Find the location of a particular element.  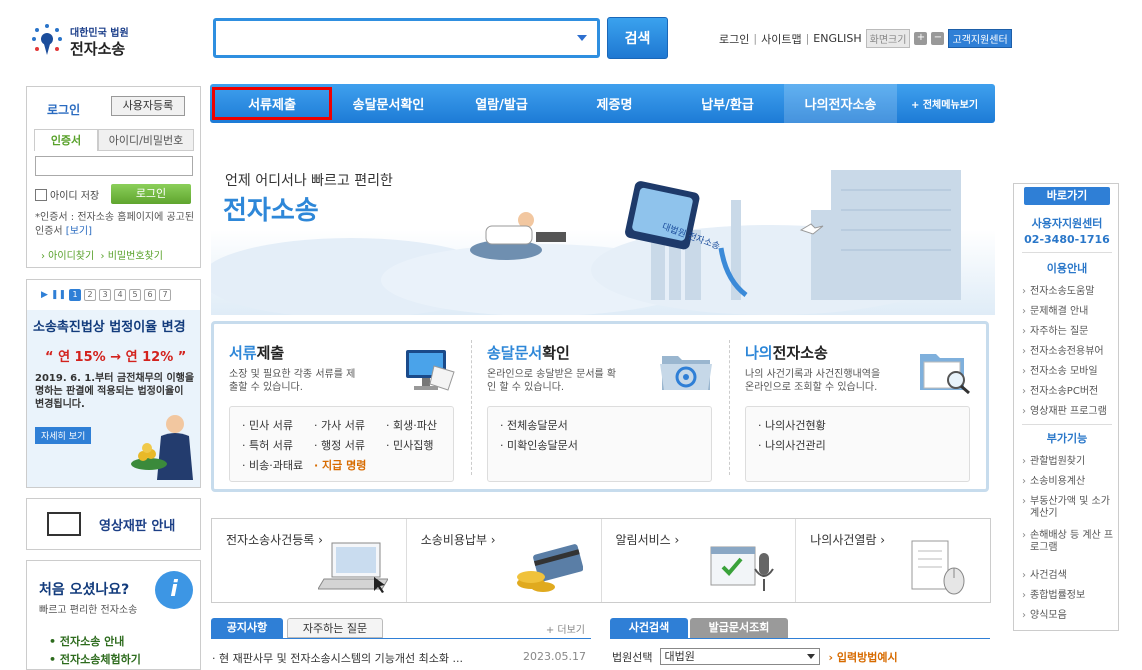

banner-page: 7 is located at coordinates (165, 295).